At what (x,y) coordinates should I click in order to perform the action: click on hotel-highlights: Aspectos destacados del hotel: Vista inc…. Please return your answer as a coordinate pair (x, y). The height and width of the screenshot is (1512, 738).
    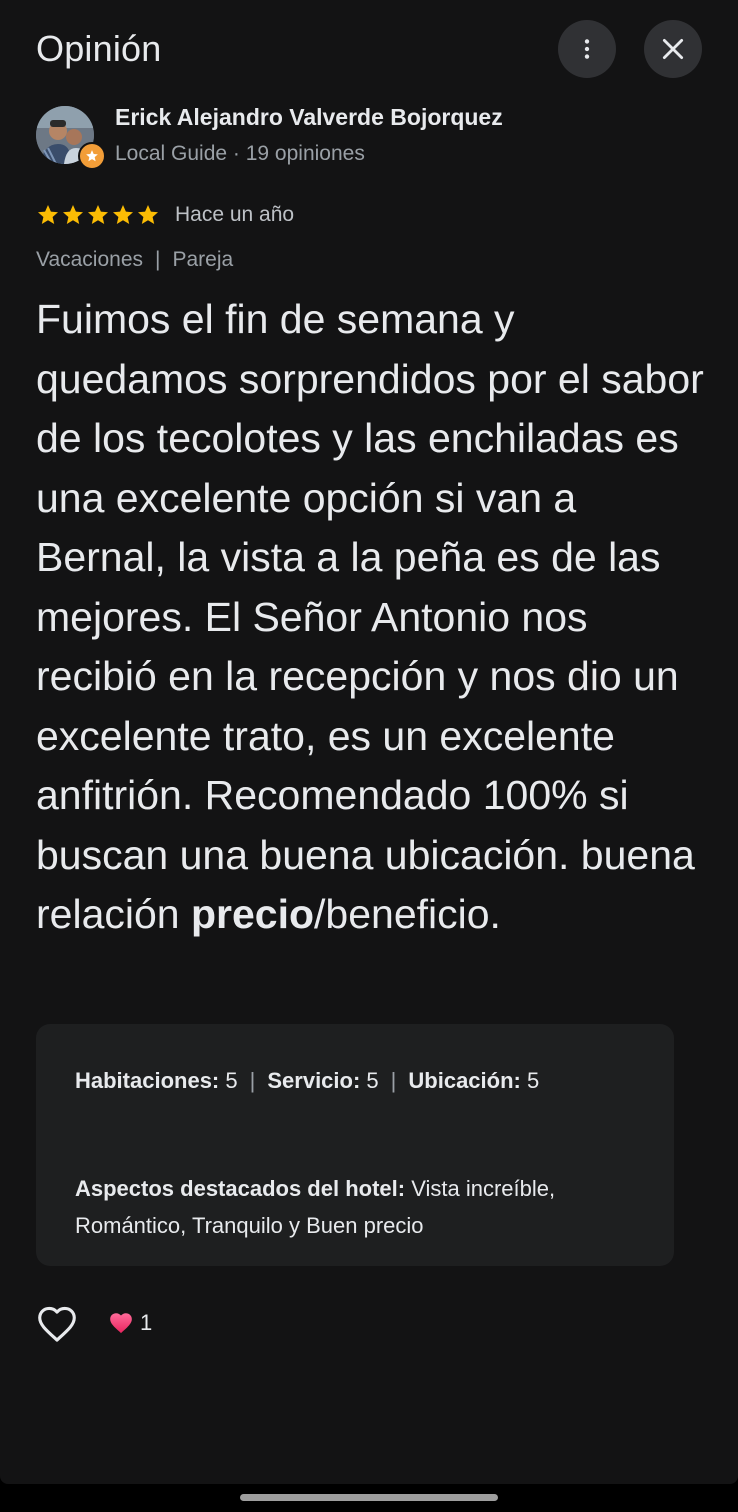
    Looking at the image, I should click on (360, 1207).